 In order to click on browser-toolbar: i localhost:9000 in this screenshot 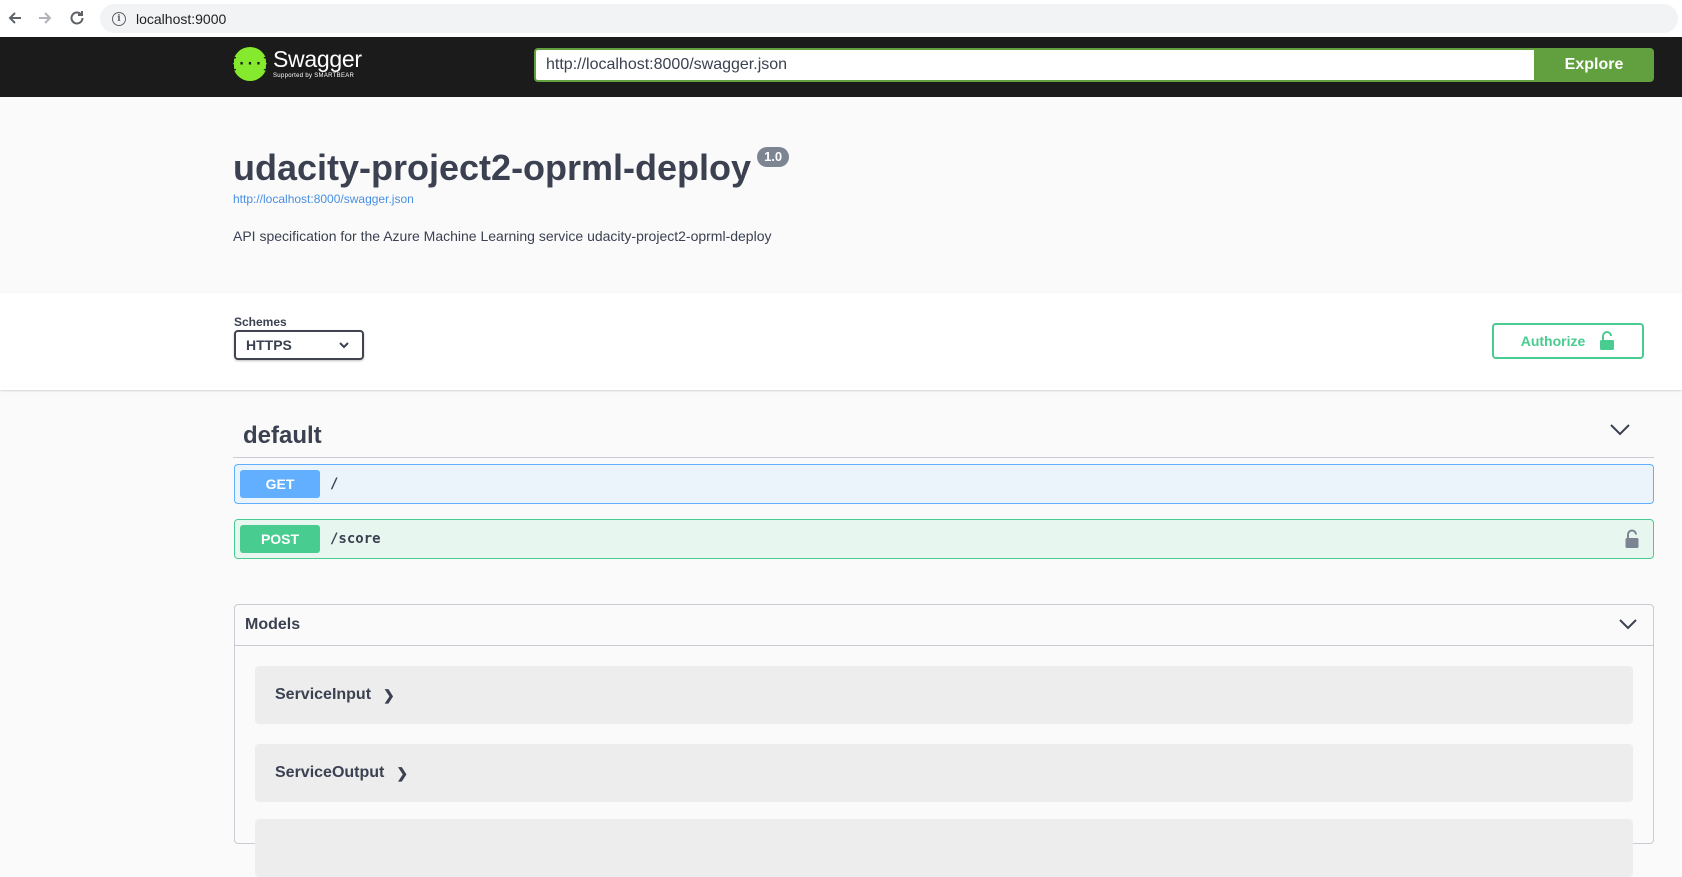, I will do `click(841, 18)`.